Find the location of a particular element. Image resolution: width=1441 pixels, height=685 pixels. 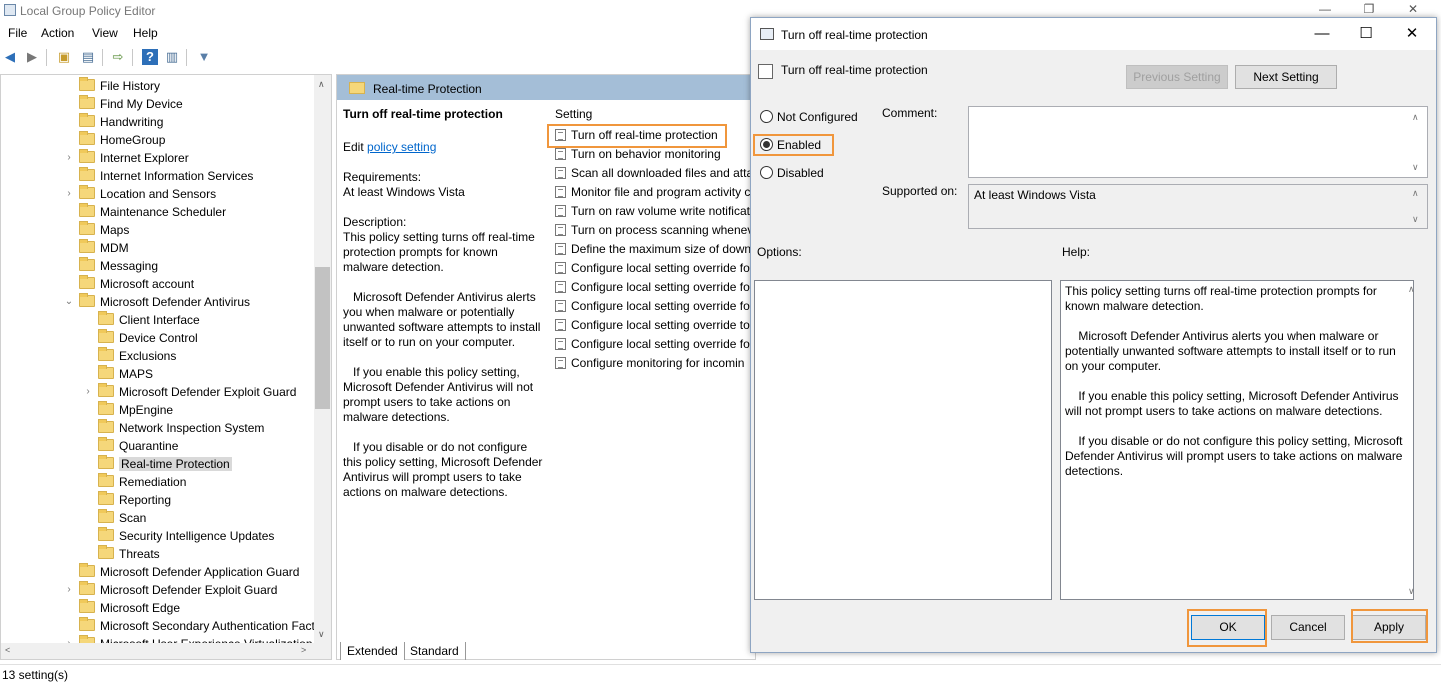

tree-item: Maps is located at coordinates (104, 230).